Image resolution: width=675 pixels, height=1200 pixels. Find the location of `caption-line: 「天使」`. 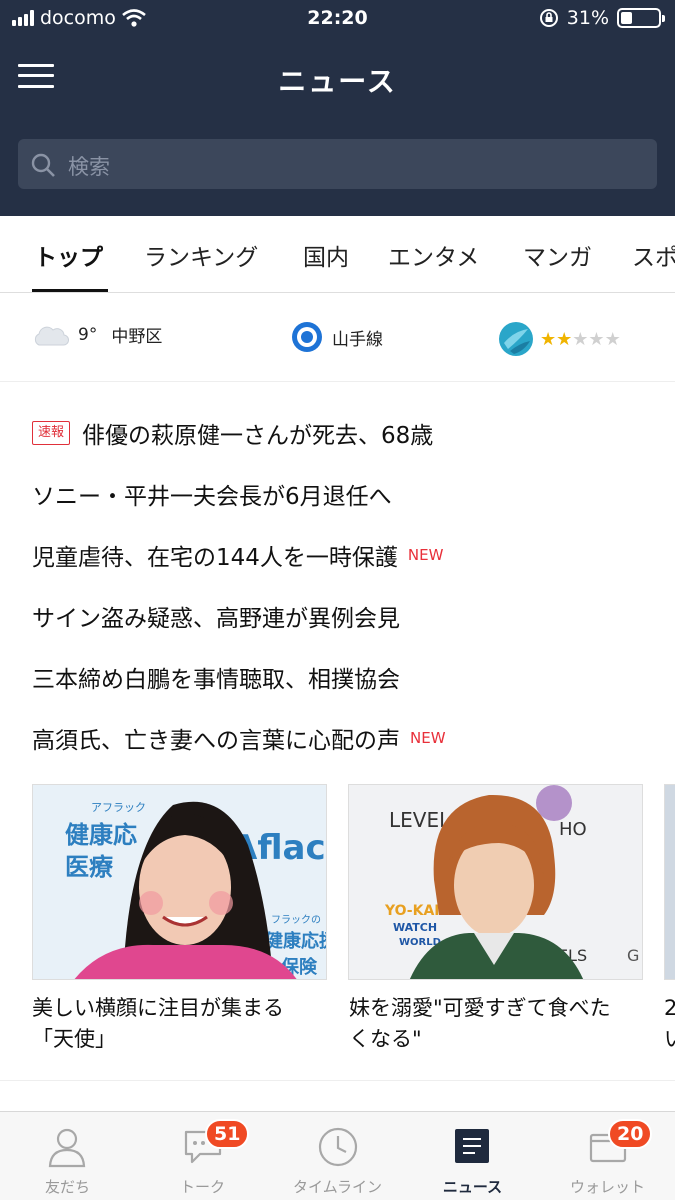

caption-line: 「天使」 is located at coordinates (74, 1039).